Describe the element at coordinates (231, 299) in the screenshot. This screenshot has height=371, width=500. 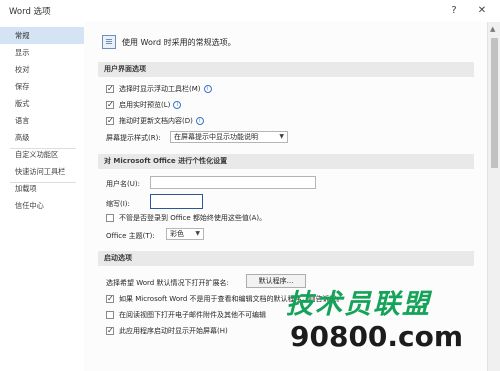
I see `option-label: 如果 Microsoft Word 不是用于查看和编辑文档的默认程序，则告诉我。` at that location.